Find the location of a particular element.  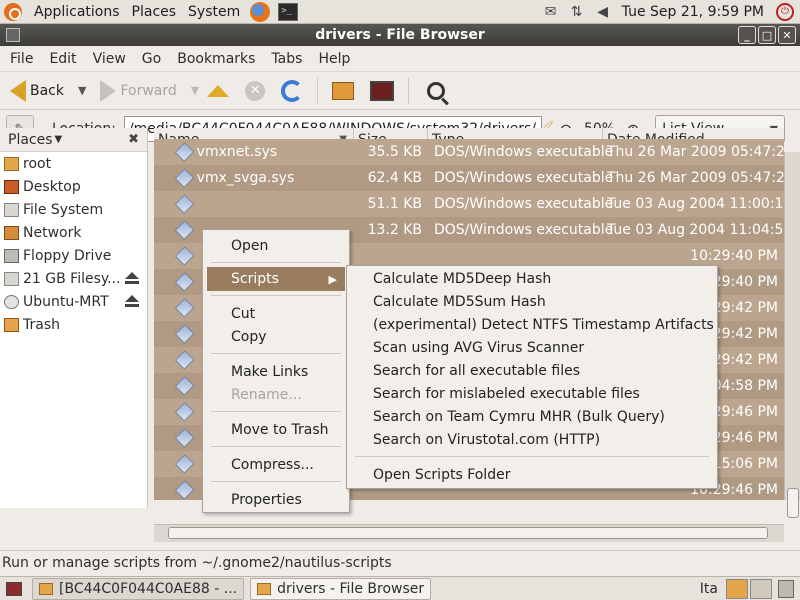

home-folder-icon is located at coordinates (343, 90).